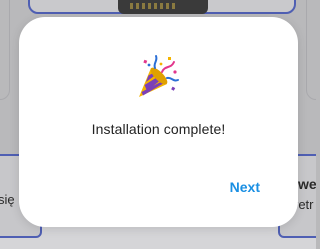  What do you see at coordinates (311, 50) in the screenshot?
I see `side-card-right` at bounding box center [311, 50].